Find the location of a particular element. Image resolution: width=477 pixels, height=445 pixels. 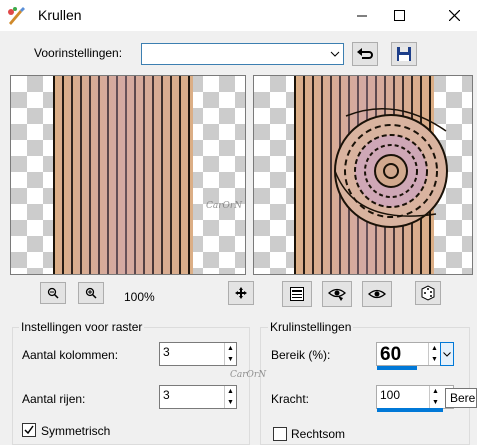

range-value: 60 is located at coordinates (391, 354).